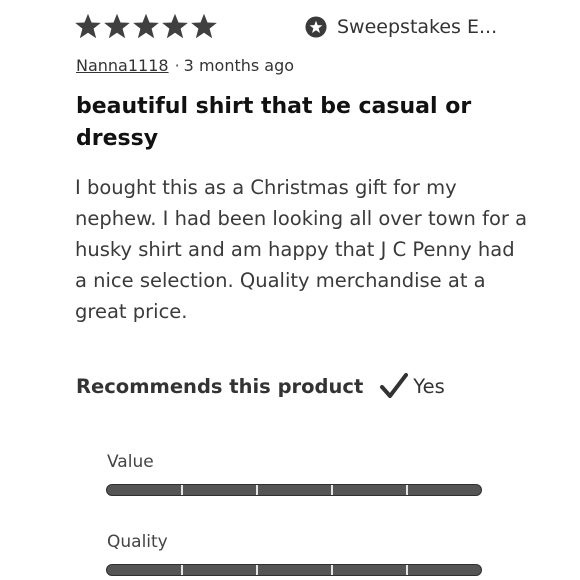 This screenshot has height=580, width=580. Describe the element at coordinates (274, 122) in the screenshot. I see `review-title: beautiful shirt that be casual or dressy` at that location.